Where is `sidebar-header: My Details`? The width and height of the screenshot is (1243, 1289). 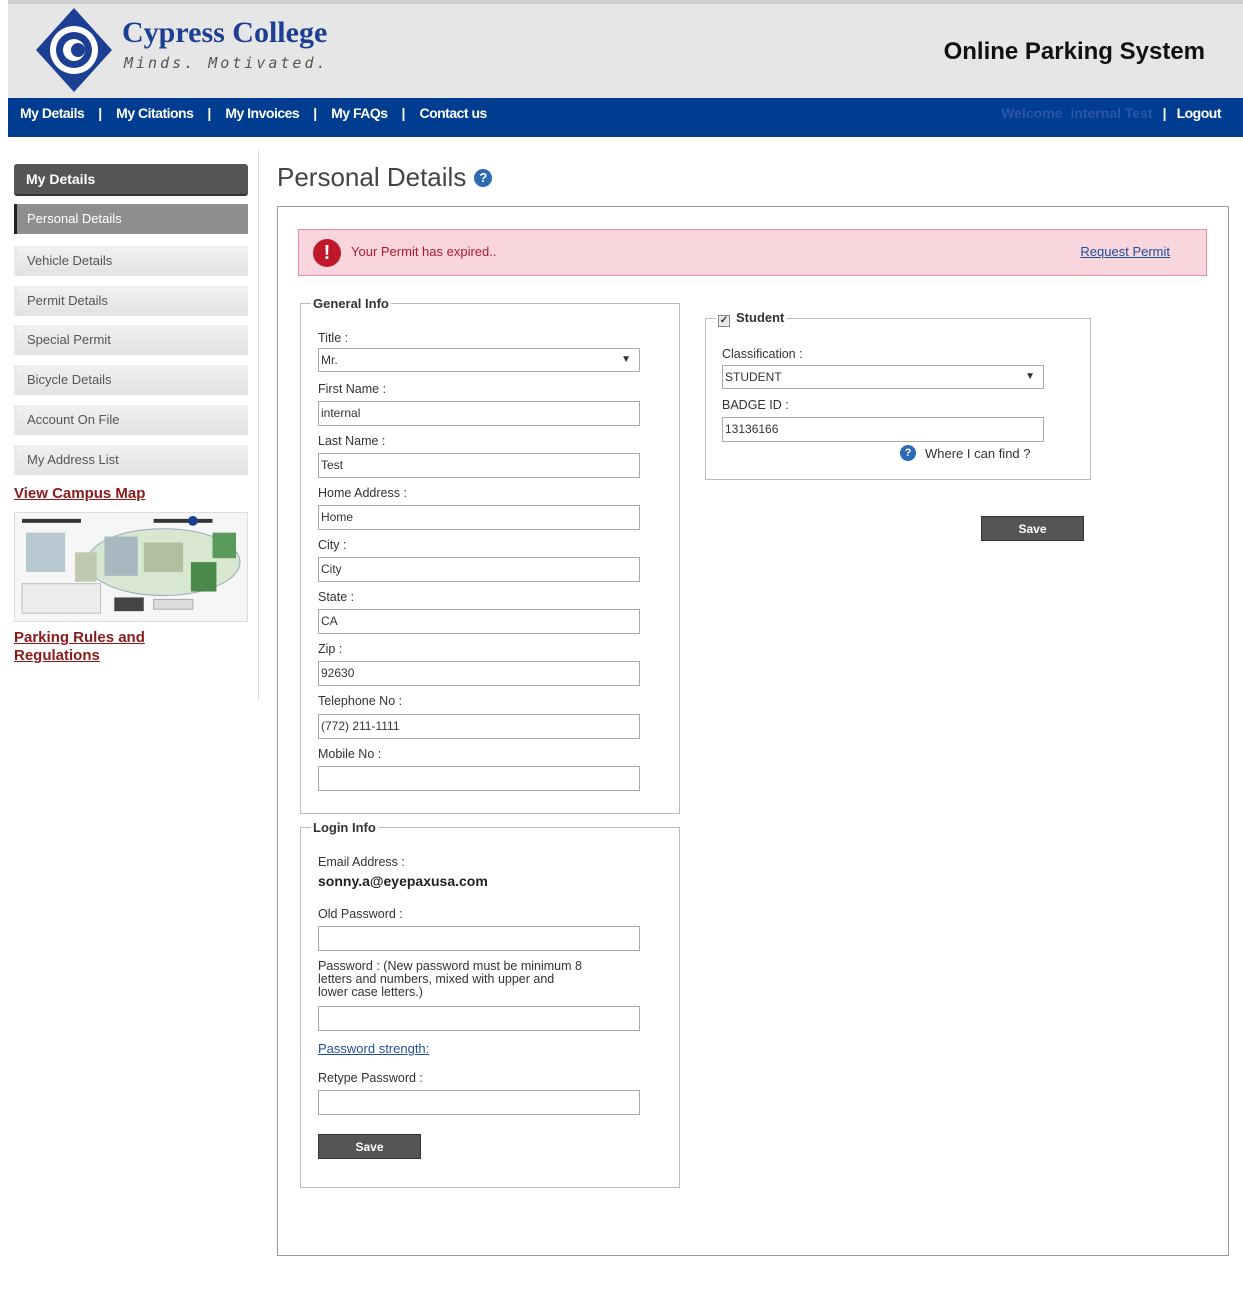
sidebar-header: My Details is located at coordinates (131, 180).